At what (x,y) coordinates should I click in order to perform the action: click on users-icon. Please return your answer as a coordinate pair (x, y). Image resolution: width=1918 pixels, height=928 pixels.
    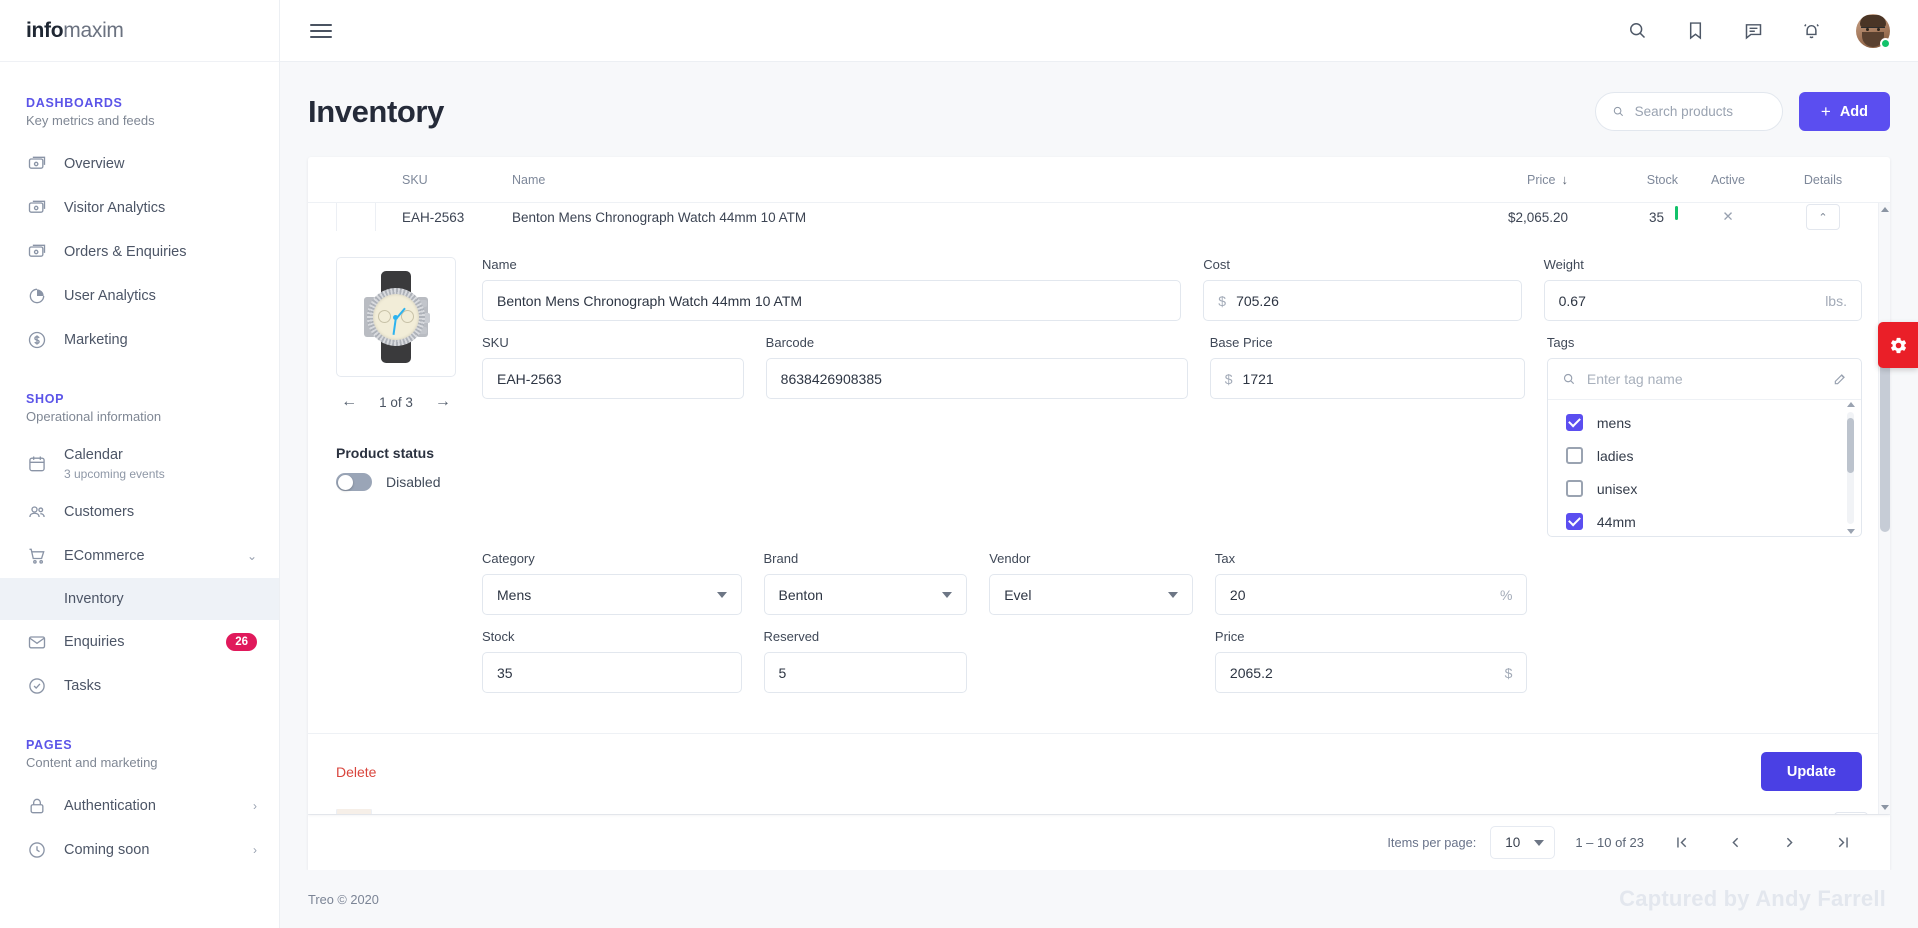
    Looking at the image, I should click on (37, 512).